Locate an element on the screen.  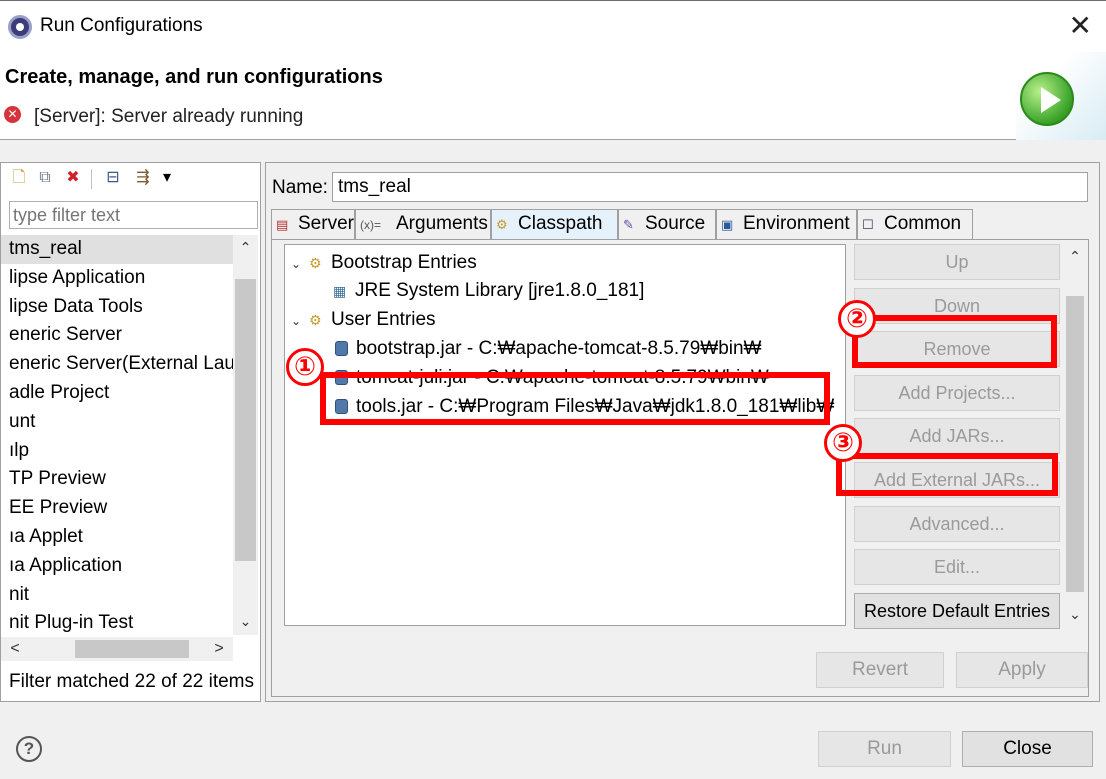
annotation-number-3: ③ is located at coordinates (843, 443).